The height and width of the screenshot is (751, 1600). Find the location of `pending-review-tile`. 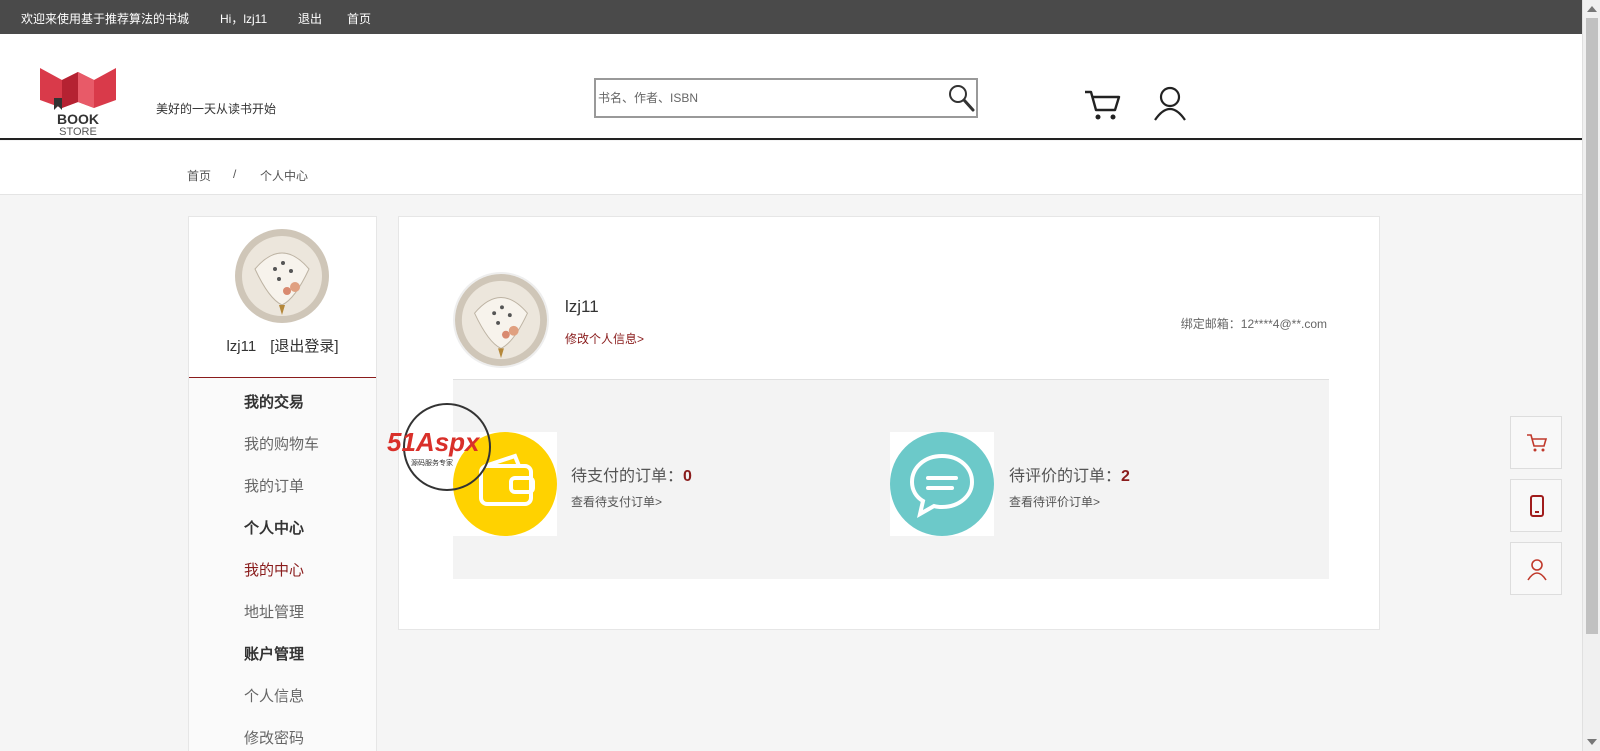

pending-review-tile is located at coordinates (942, 484).